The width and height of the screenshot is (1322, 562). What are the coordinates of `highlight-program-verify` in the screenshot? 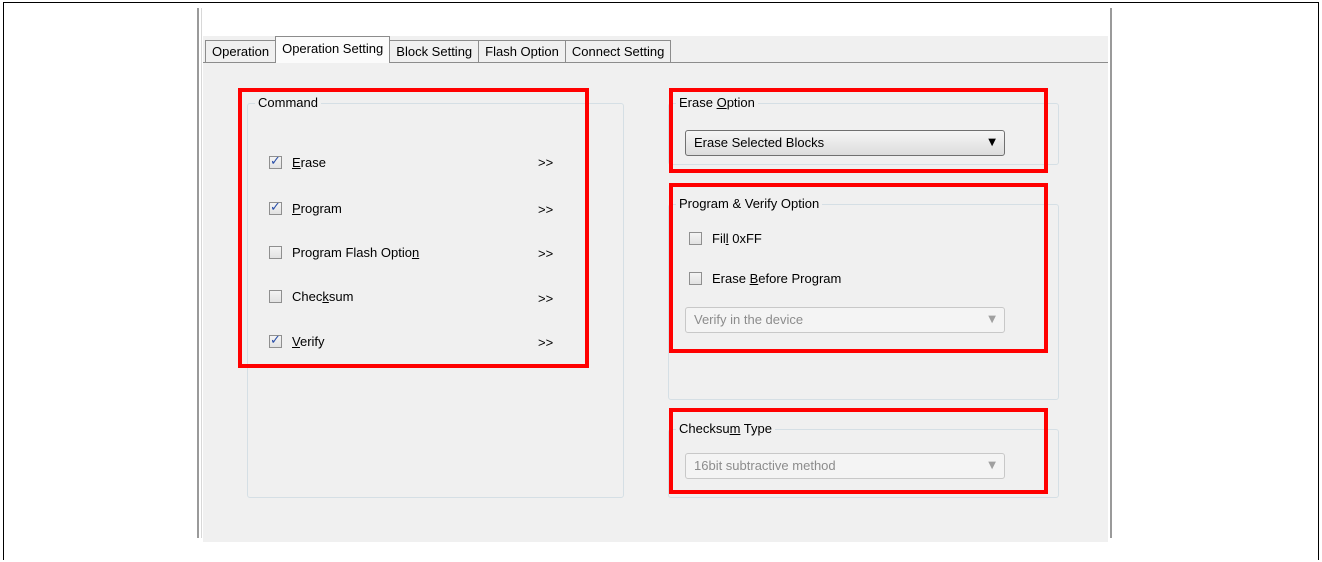 It's located at (858, 268).